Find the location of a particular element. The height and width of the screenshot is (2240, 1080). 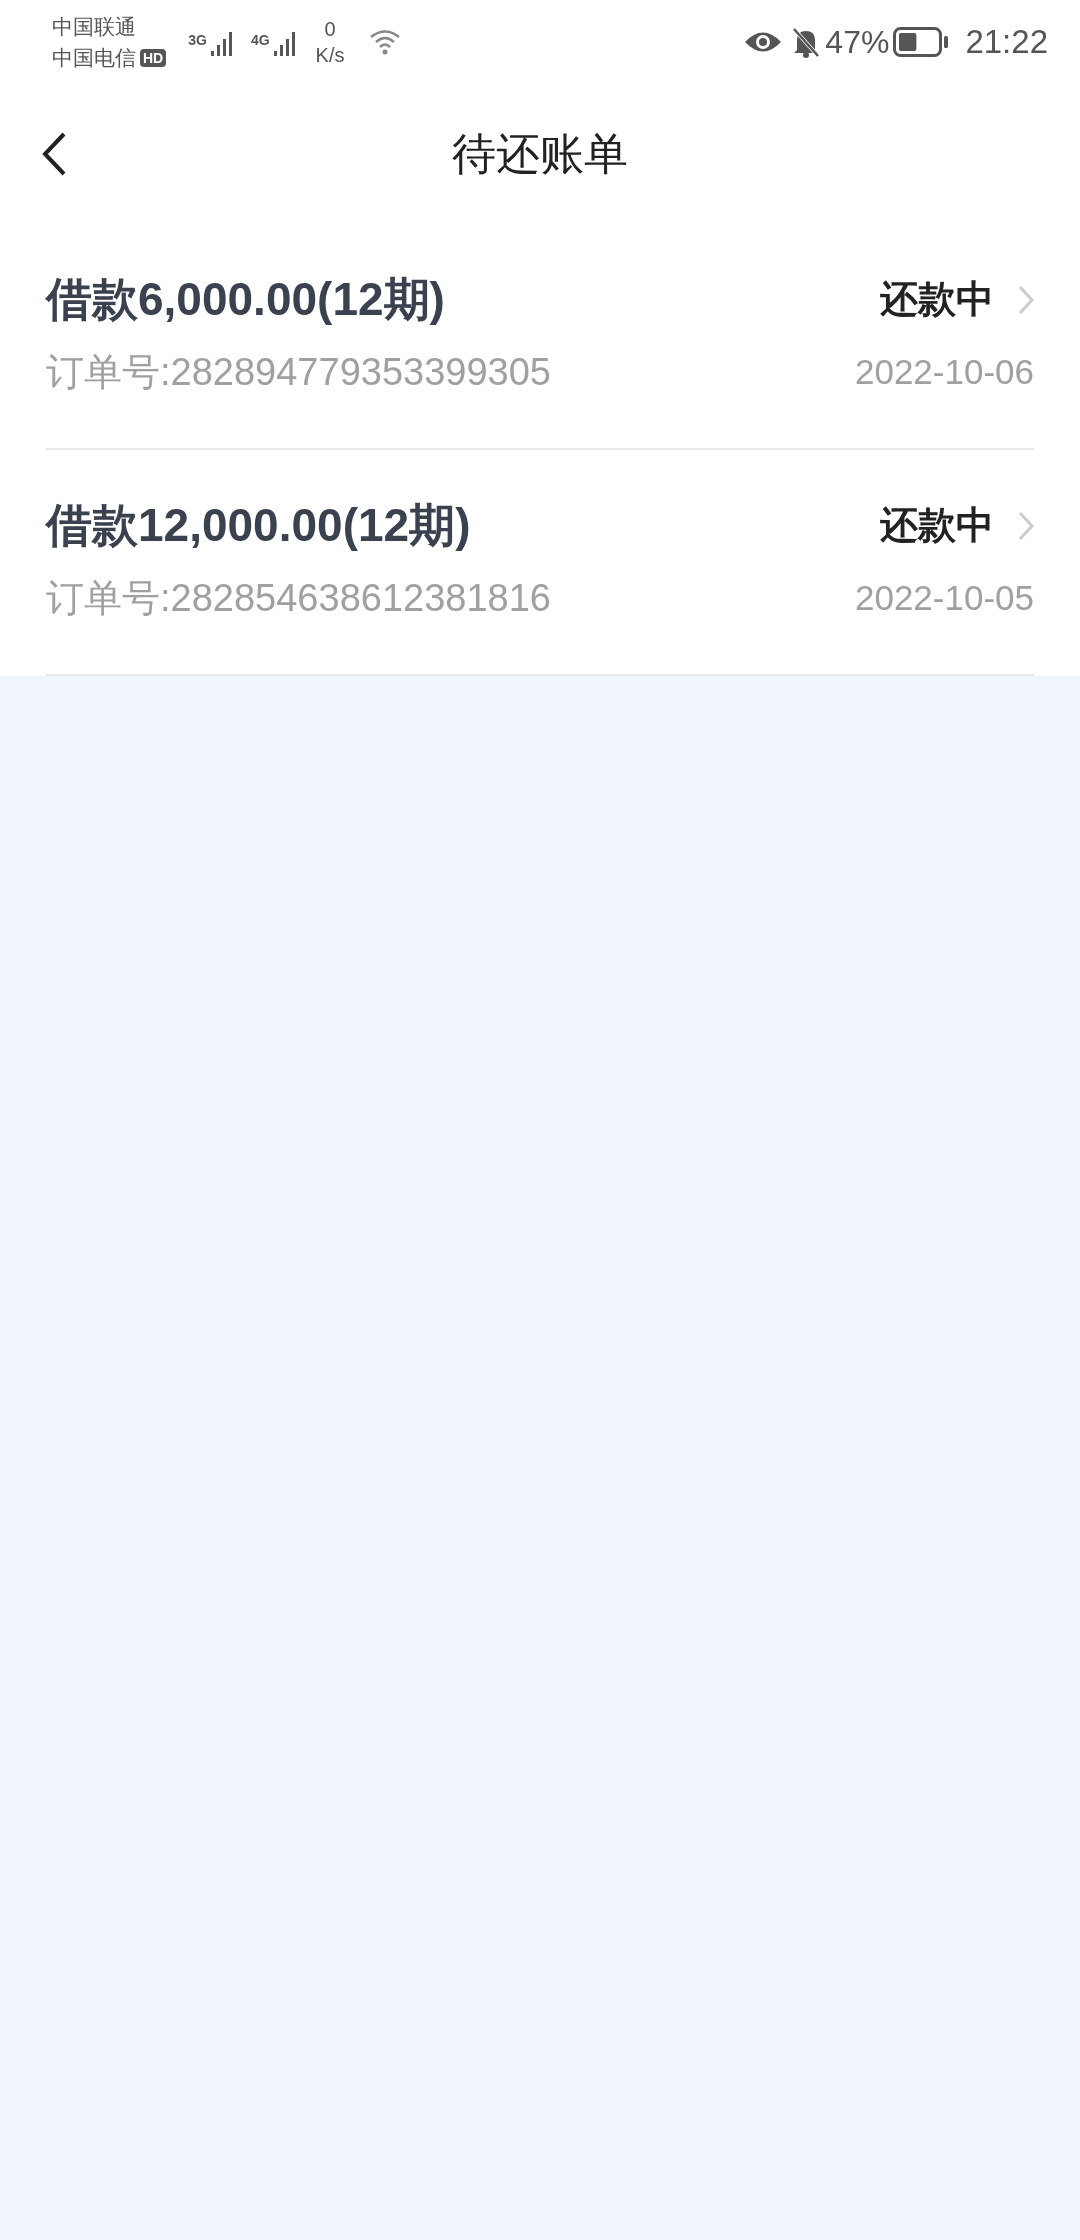

network-label: 3G is located at coordinates (197, 40).